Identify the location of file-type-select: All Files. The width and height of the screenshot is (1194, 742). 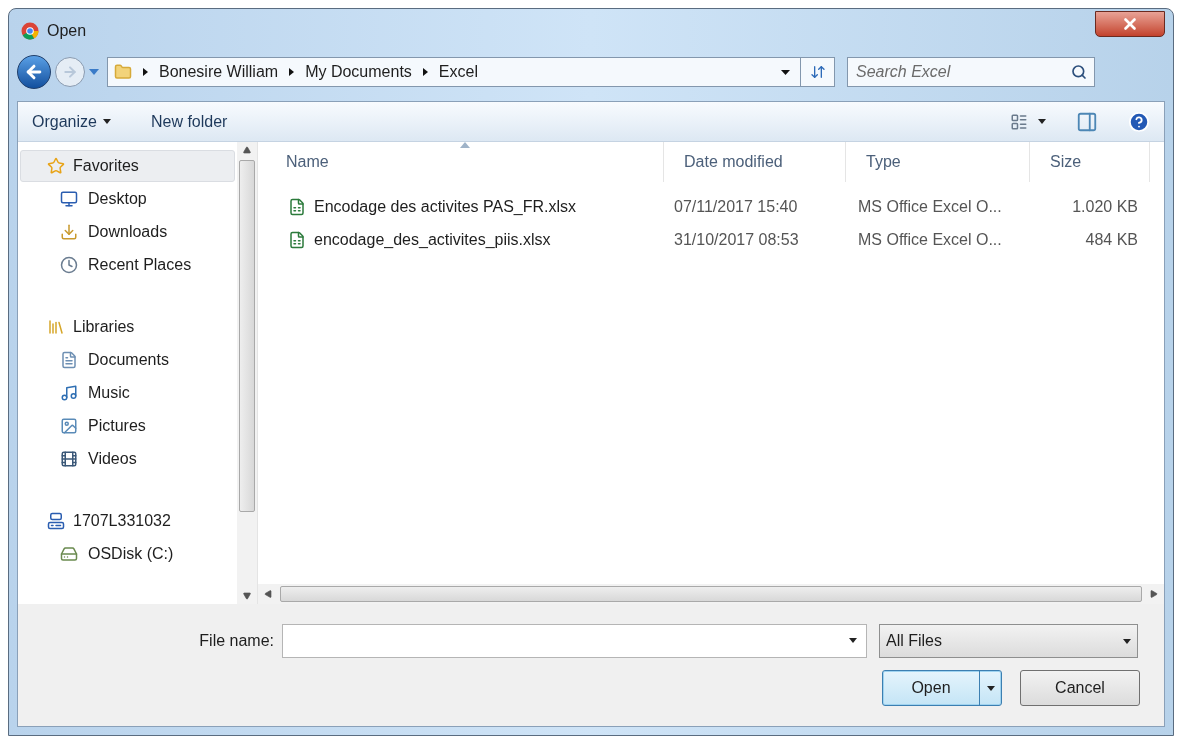
(1008, 641).